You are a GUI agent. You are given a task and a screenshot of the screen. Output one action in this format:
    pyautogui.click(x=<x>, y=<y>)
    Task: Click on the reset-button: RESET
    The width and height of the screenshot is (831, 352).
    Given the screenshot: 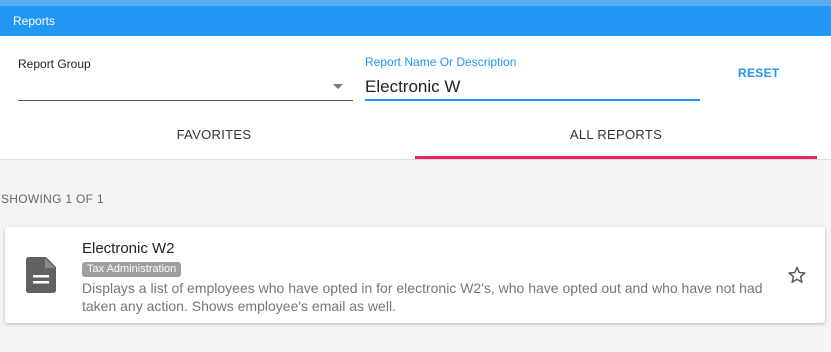 What is the action you would take?
    pyautogui.click(x=759, y=73)
    